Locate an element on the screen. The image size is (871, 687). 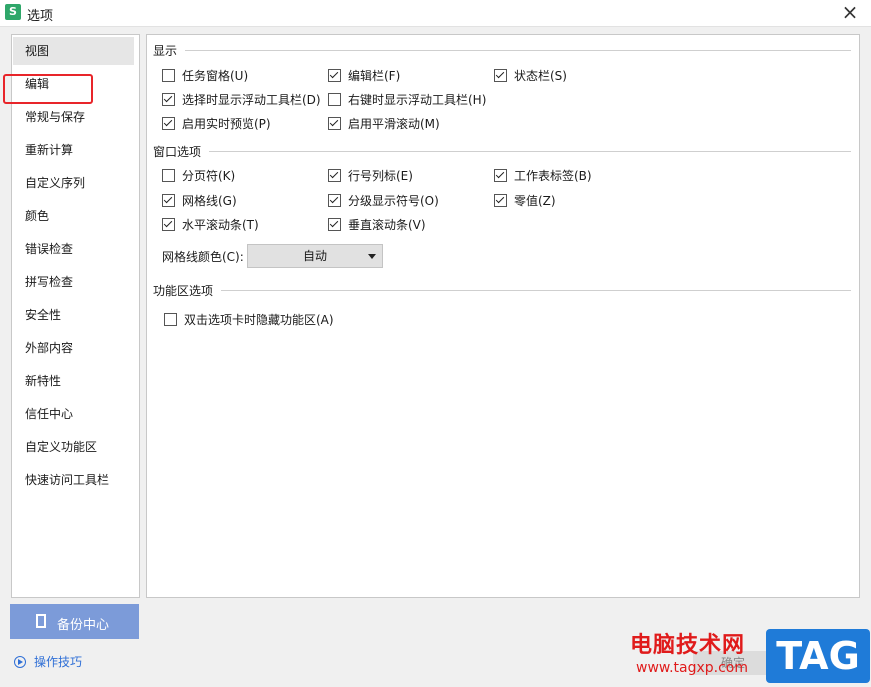
checkbox-label: 网格线(G) is located at coordinates (209, 200).